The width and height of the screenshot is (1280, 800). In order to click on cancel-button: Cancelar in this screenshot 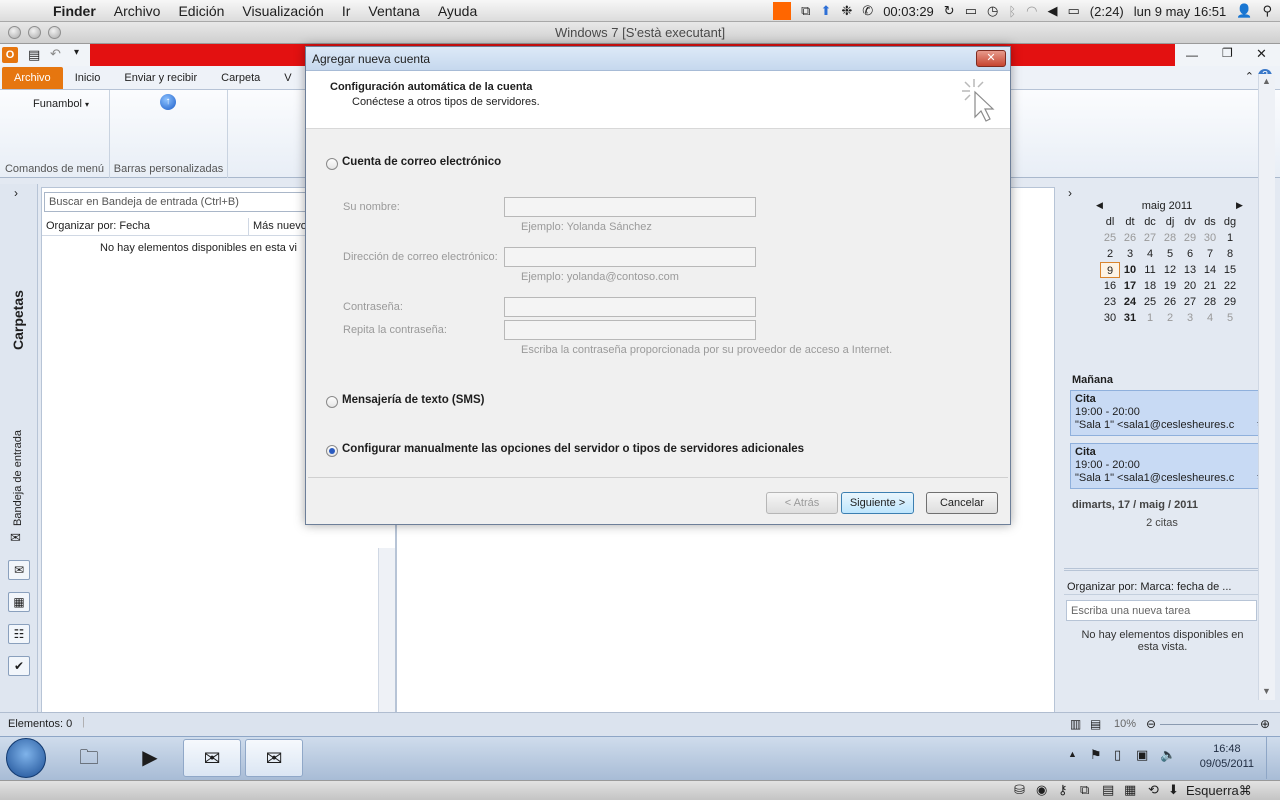, I will do `click(962, 503)`.